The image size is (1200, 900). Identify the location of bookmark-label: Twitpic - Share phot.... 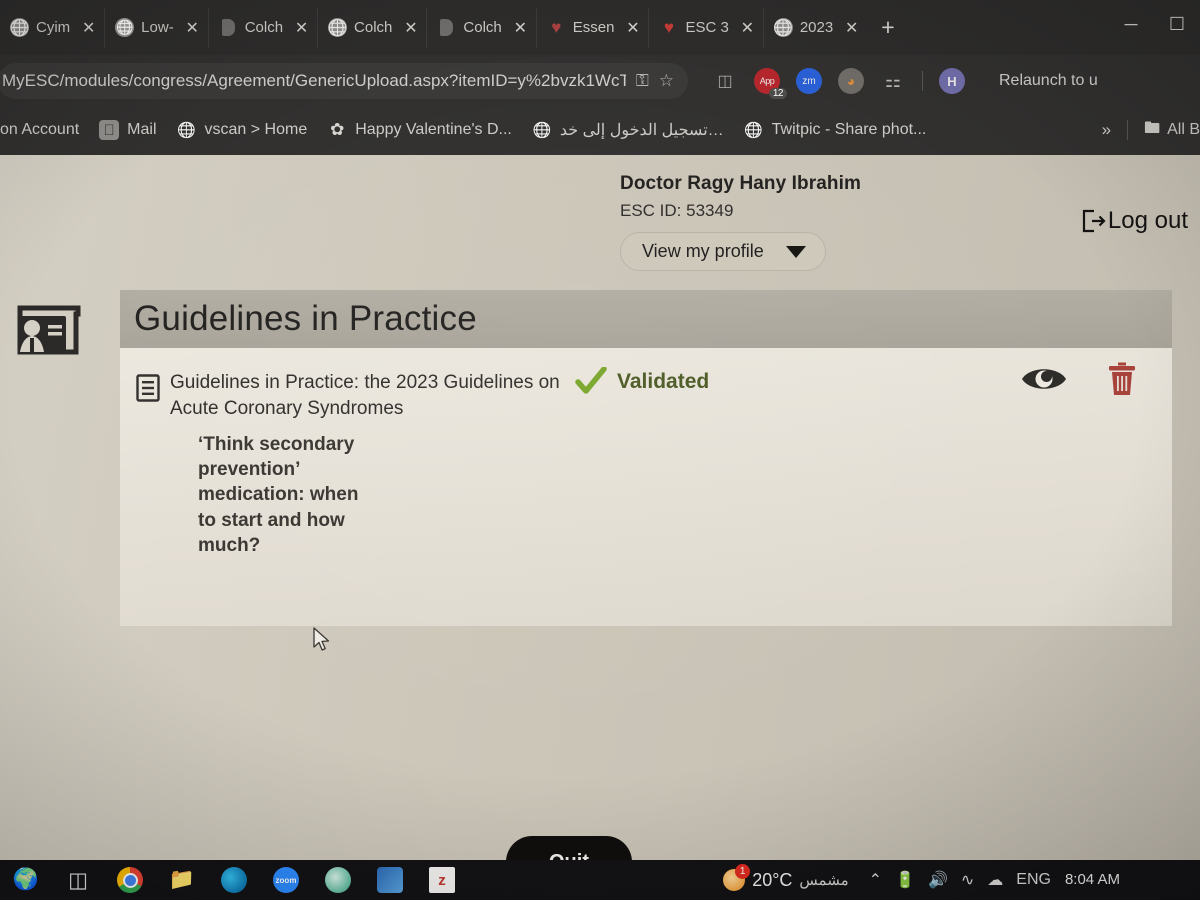
(849, 129).